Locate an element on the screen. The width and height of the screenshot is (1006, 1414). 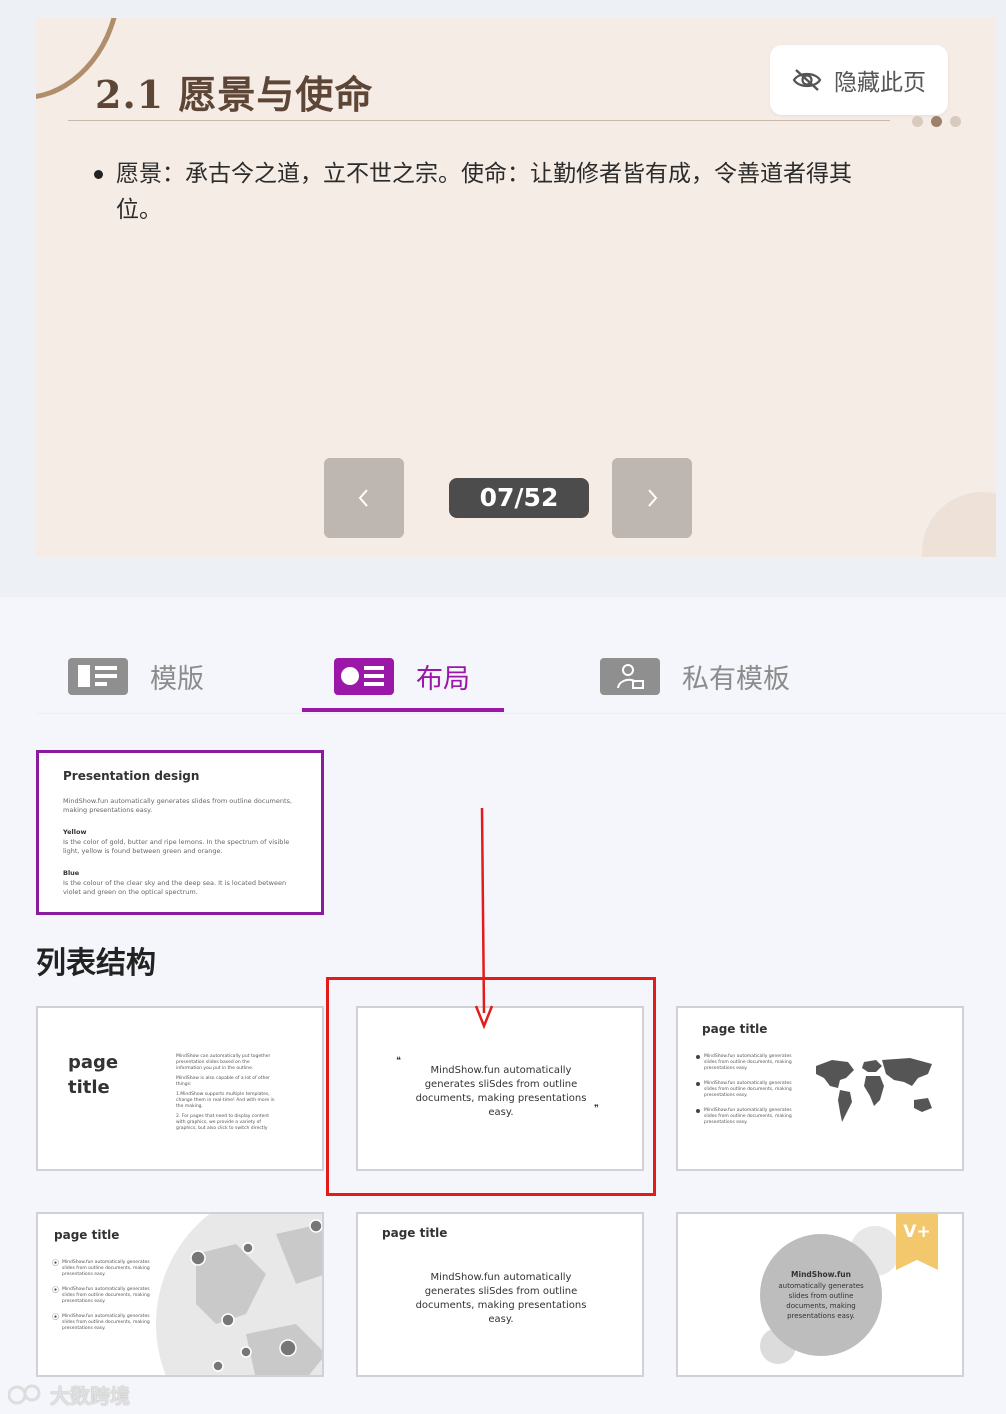
premium-badge-label: V+ is located at coordinates (917, 1232).